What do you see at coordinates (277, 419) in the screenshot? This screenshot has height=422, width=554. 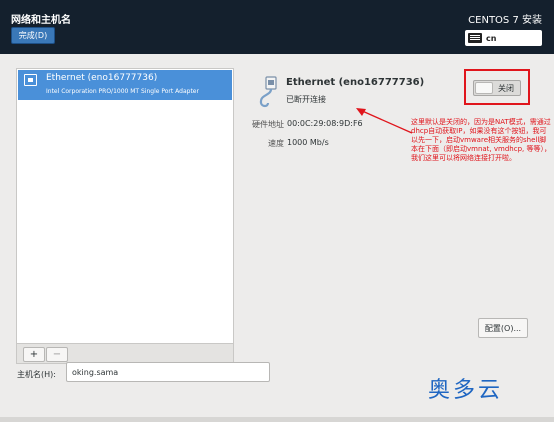 I see `bottom-strip` at bounding box center [277, 419].